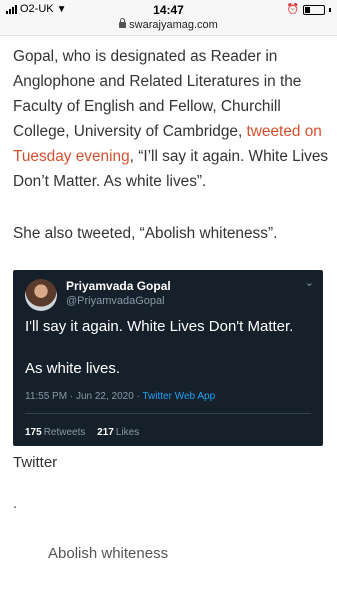 Image resolution: width=337 pixels, height=600 pixels. What do you see at coordinates (41, 295) in the screenshot?
I see `avatar` at bounding box center [41, 295].